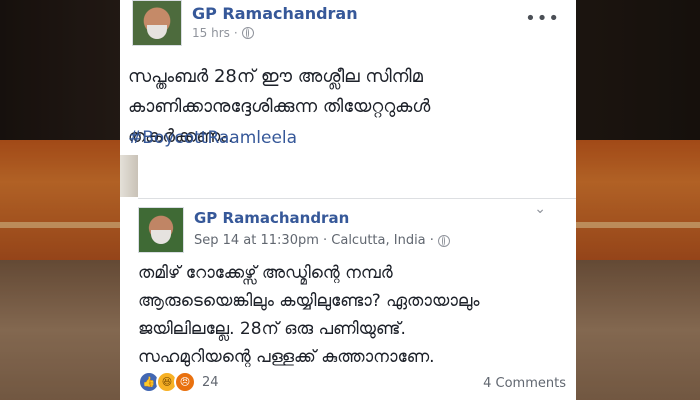 The image size is (700, 400). Describe the element at coordinates (157, 23) in the screenshot. I see `author-avatar` at that location.